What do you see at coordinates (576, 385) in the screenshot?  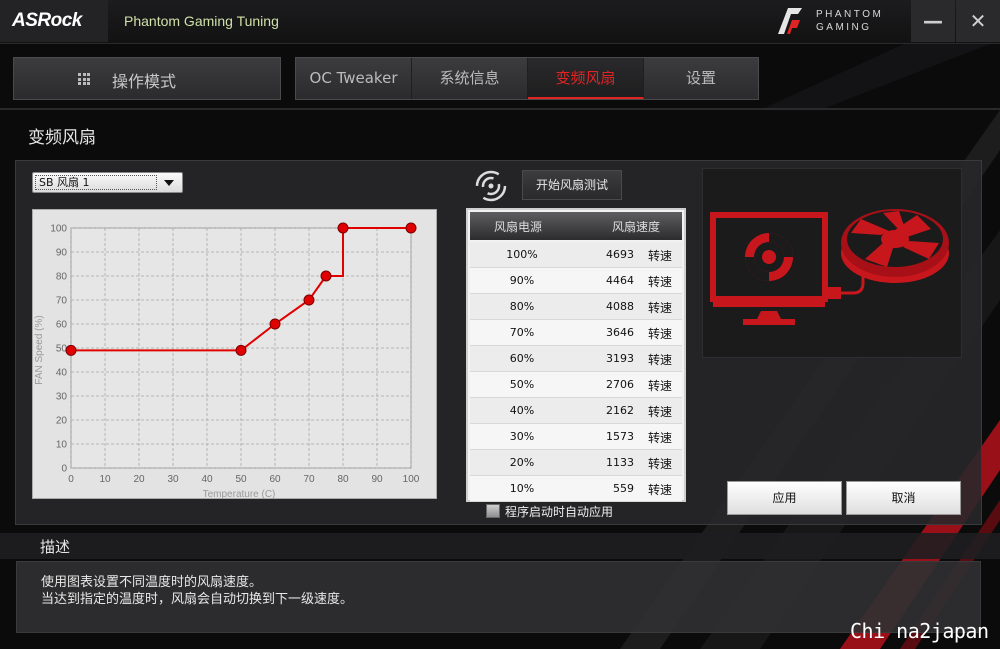 I see `table-row: 50% 2706 转速` at bounding box center [576, 385].